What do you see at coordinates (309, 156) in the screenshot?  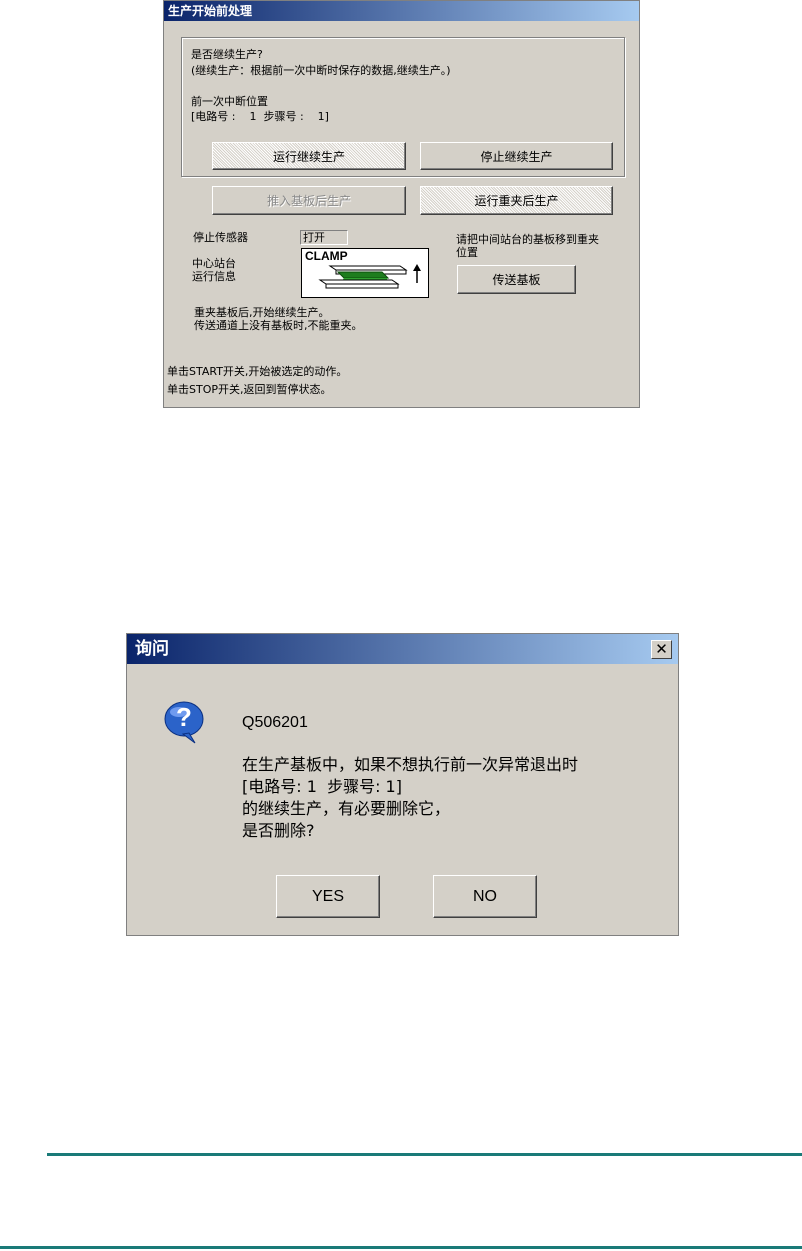 I see `run-continue-button: 运行继续生产` at bounding box center [309, 156].